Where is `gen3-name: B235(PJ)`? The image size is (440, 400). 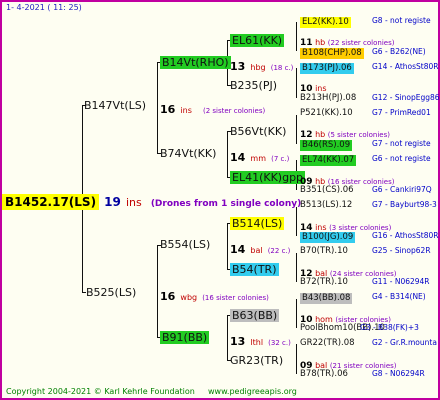
gen3-name: B235(PJ) is located at coordinates (253, 85).